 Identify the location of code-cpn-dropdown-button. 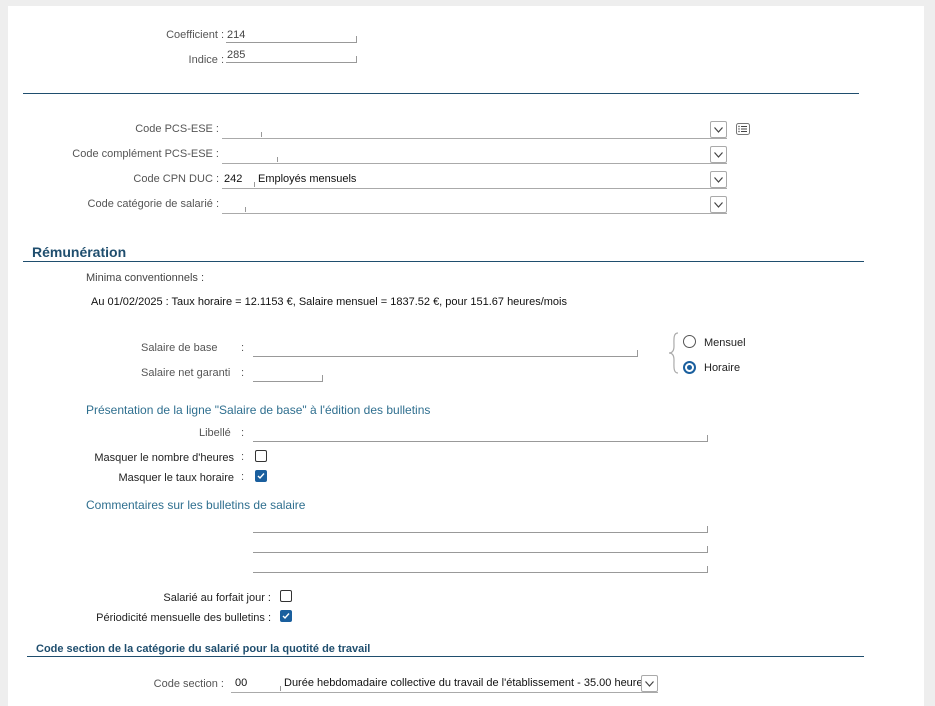
(718, 179).